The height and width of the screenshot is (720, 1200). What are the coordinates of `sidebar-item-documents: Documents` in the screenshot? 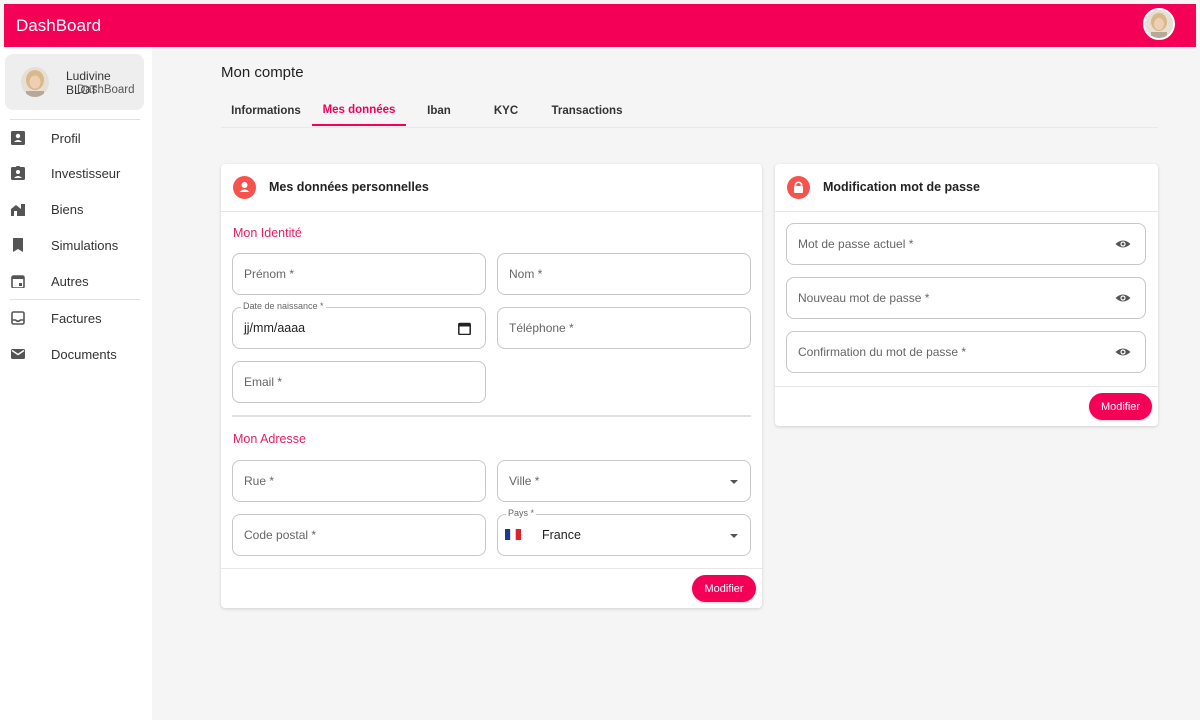 It's located at (76, 354).